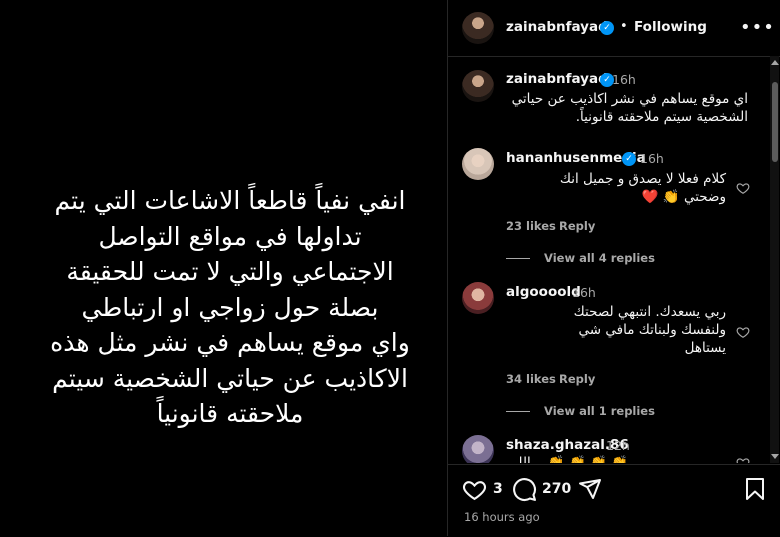 Image resolution: width=780 pixels, height=537 pixels. I want to click on bookmark-icon, so click(755, 489).